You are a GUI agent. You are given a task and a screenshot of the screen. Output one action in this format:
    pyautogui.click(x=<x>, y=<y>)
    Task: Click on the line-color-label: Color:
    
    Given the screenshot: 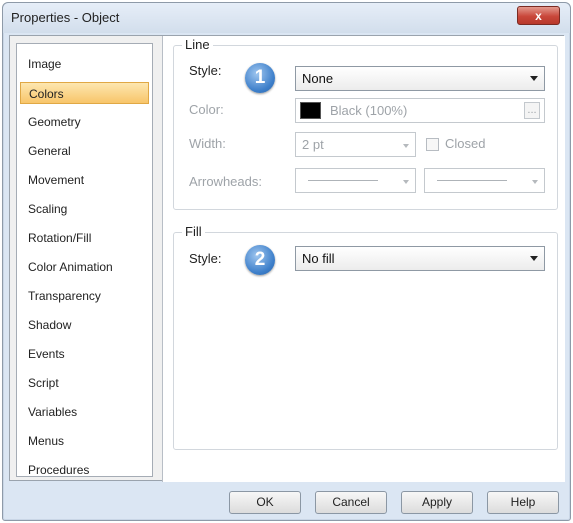 What is the action you would take?
    pyautogui.click(x=206, y=109)
    